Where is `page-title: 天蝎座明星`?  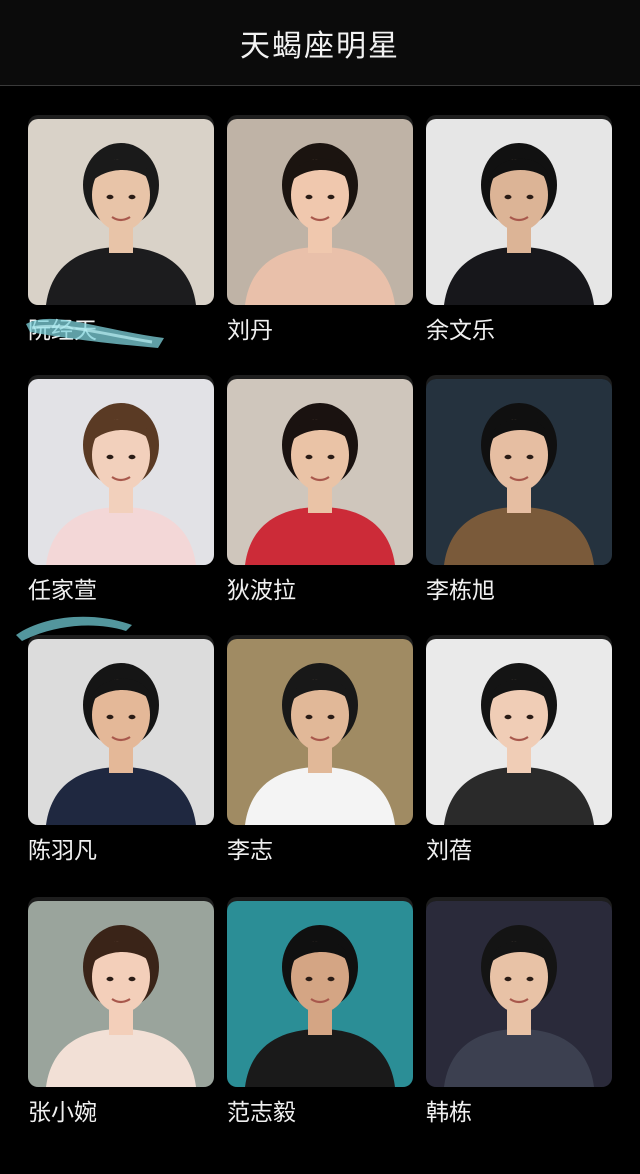 page-title: 天蝎座明星 is located at coordinates (320, 46).